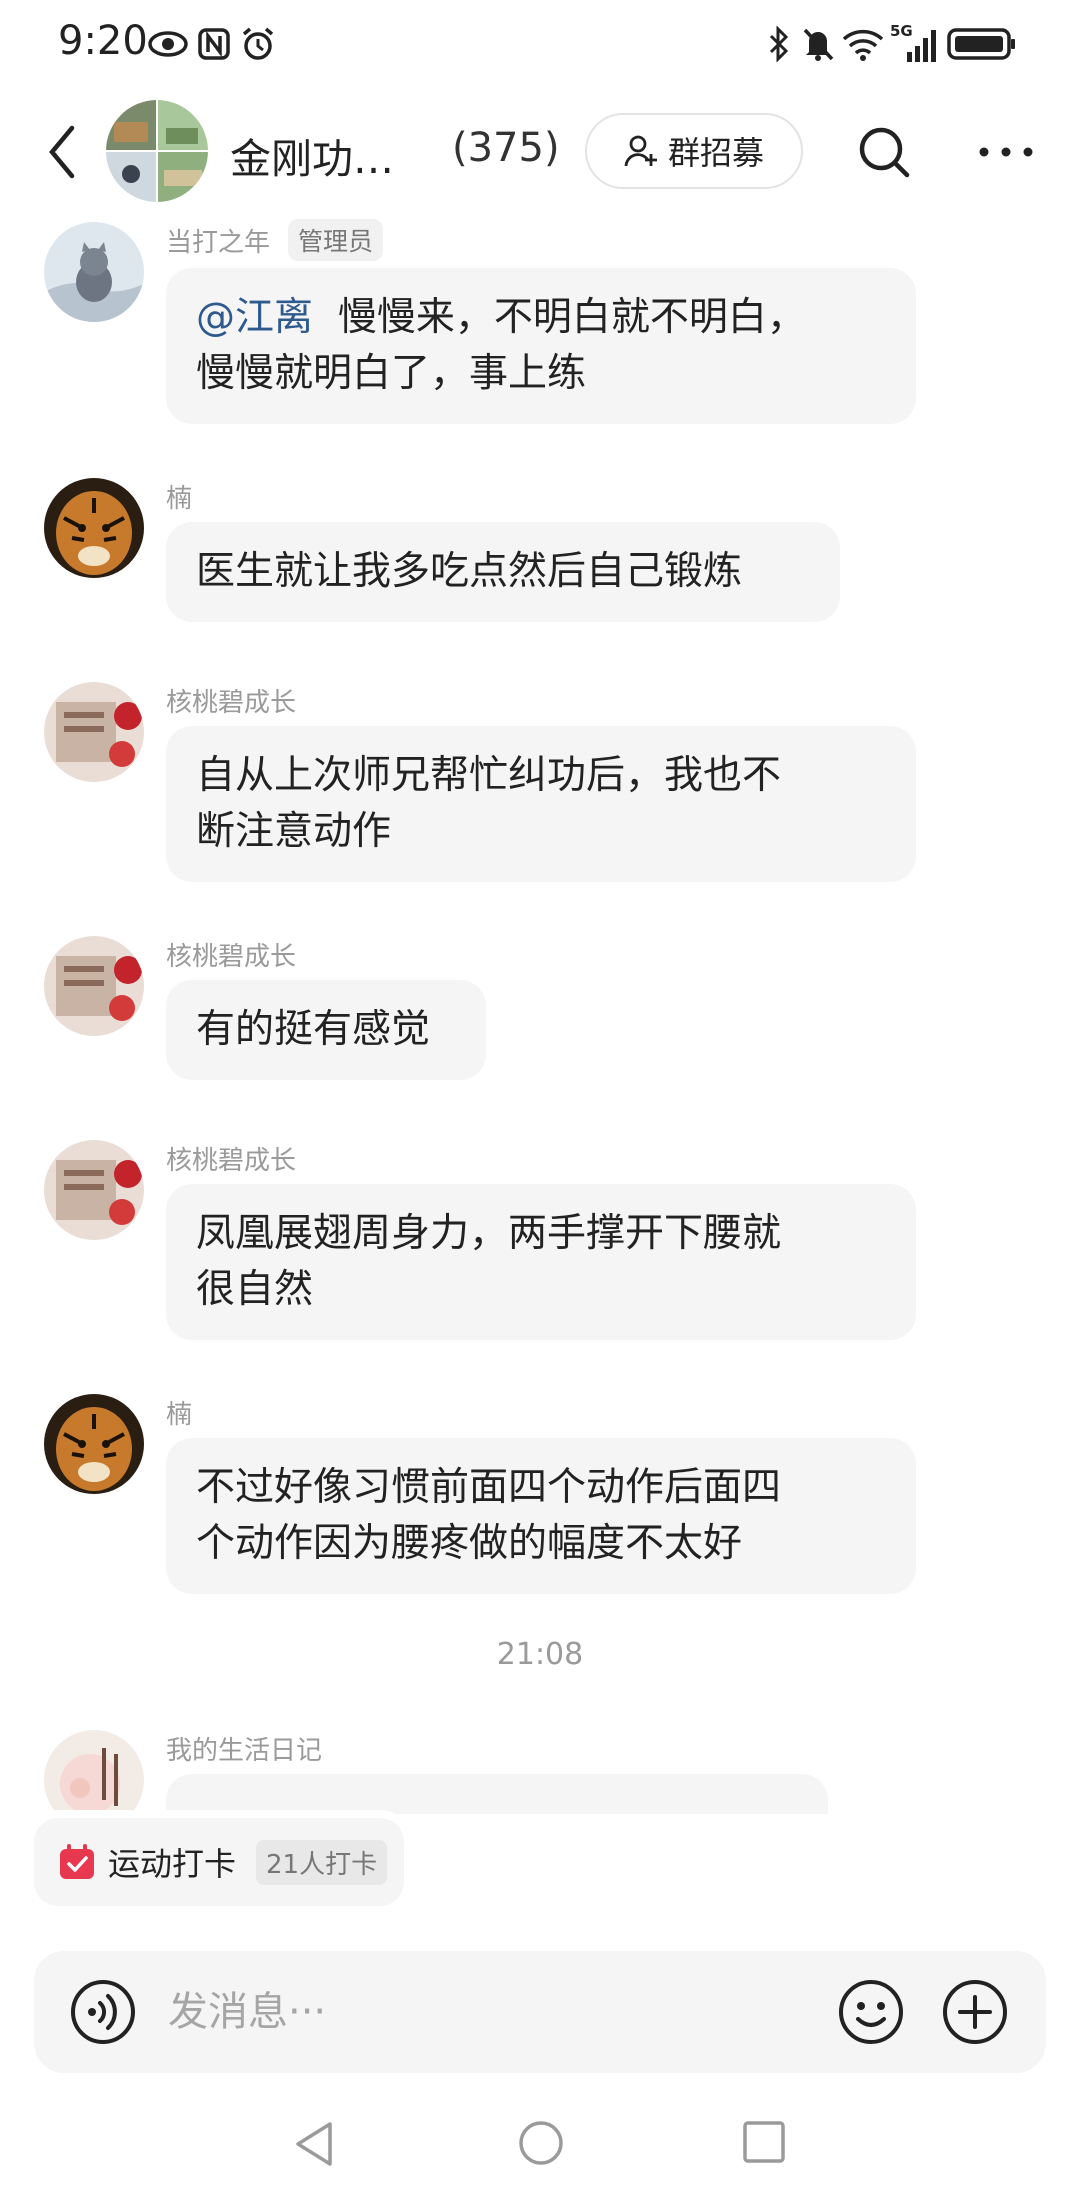 The width and height of the screenshot is (1080, 2204). I want to click on message-text: 医生就让我多吃点然后自己锻炼, so click(469, 571).